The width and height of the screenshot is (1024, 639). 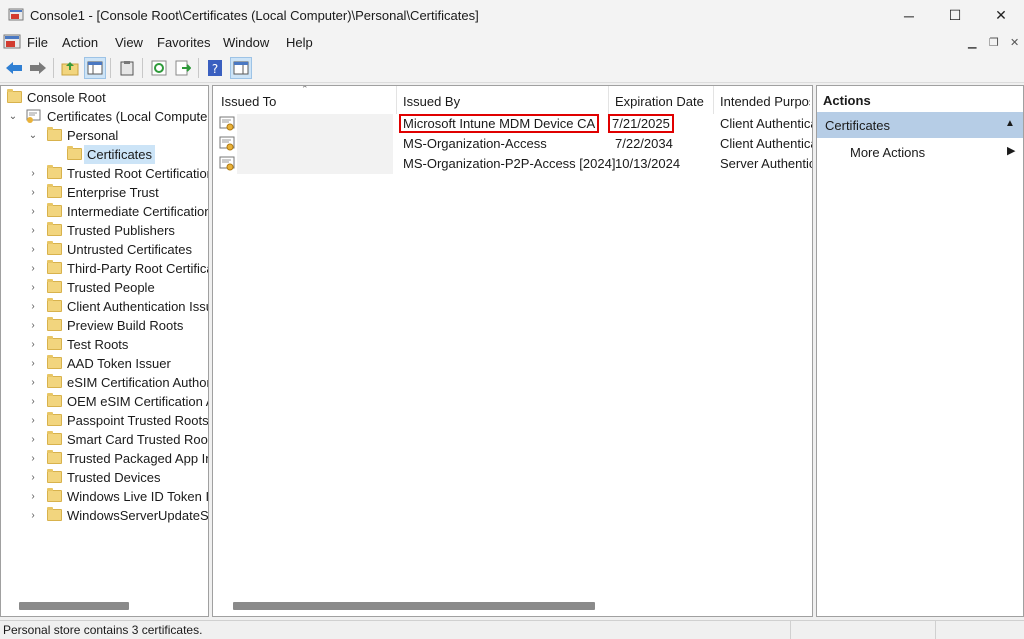 I want to click on list-horizontal-scrollbar, so click(x=414, y=606).